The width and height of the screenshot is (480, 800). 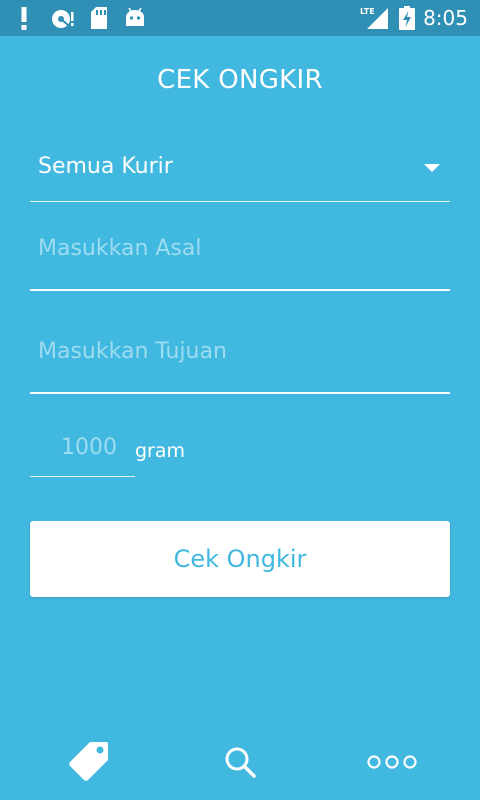 I want to click on lte-signal-icon: LTE, so click(x=374, y=18).